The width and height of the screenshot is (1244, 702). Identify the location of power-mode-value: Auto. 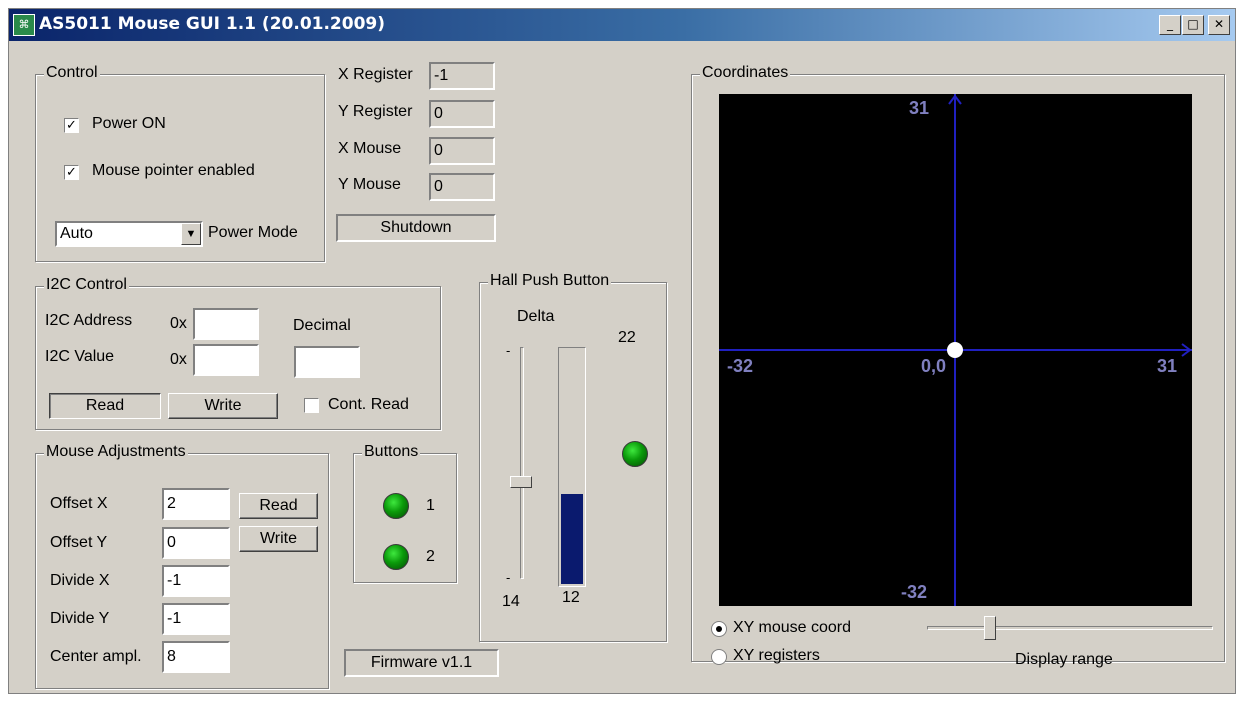
(76, 233).